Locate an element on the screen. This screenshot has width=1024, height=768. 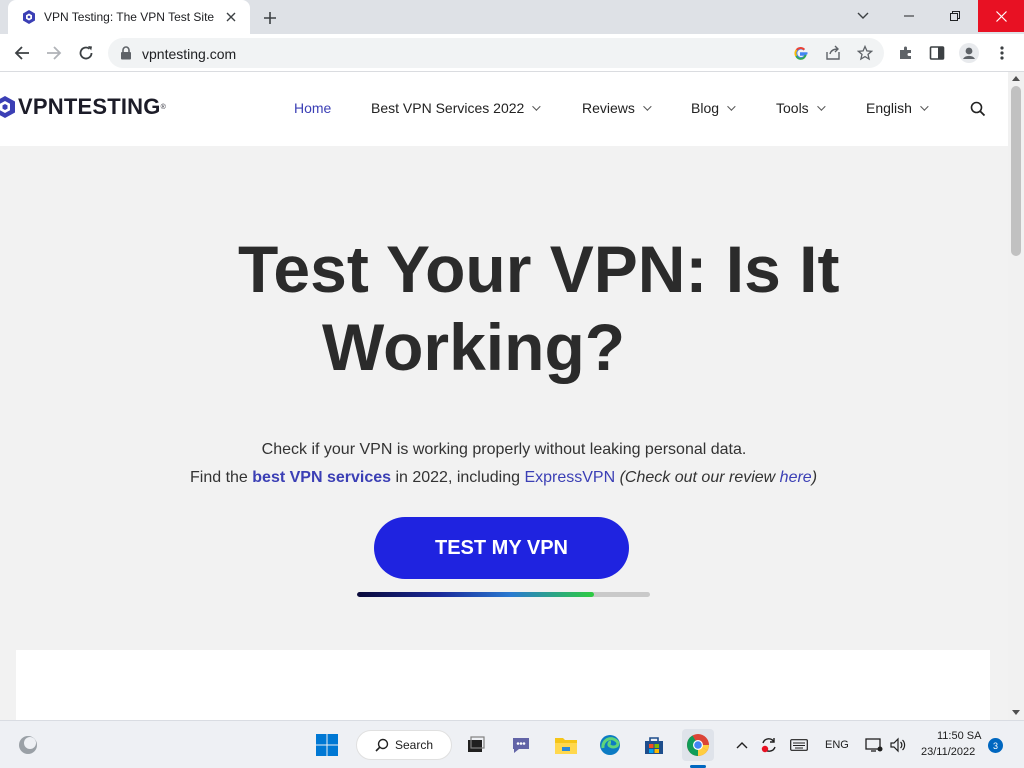
address-bar: vpntesting.com is located at coordinates (496, 53).